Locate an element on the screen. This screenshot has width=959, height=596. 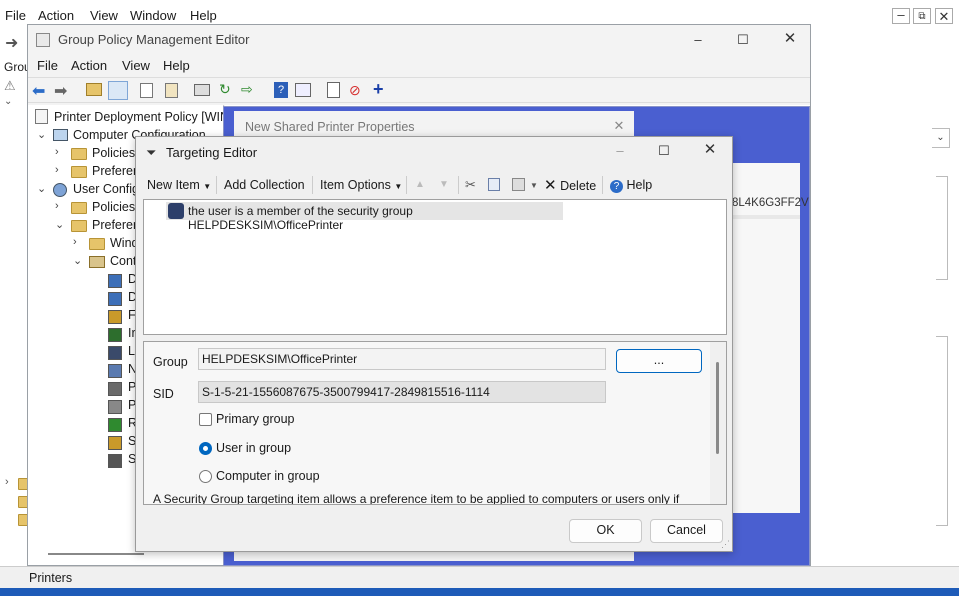
security-group-icon is located at coordinates (176, 211).